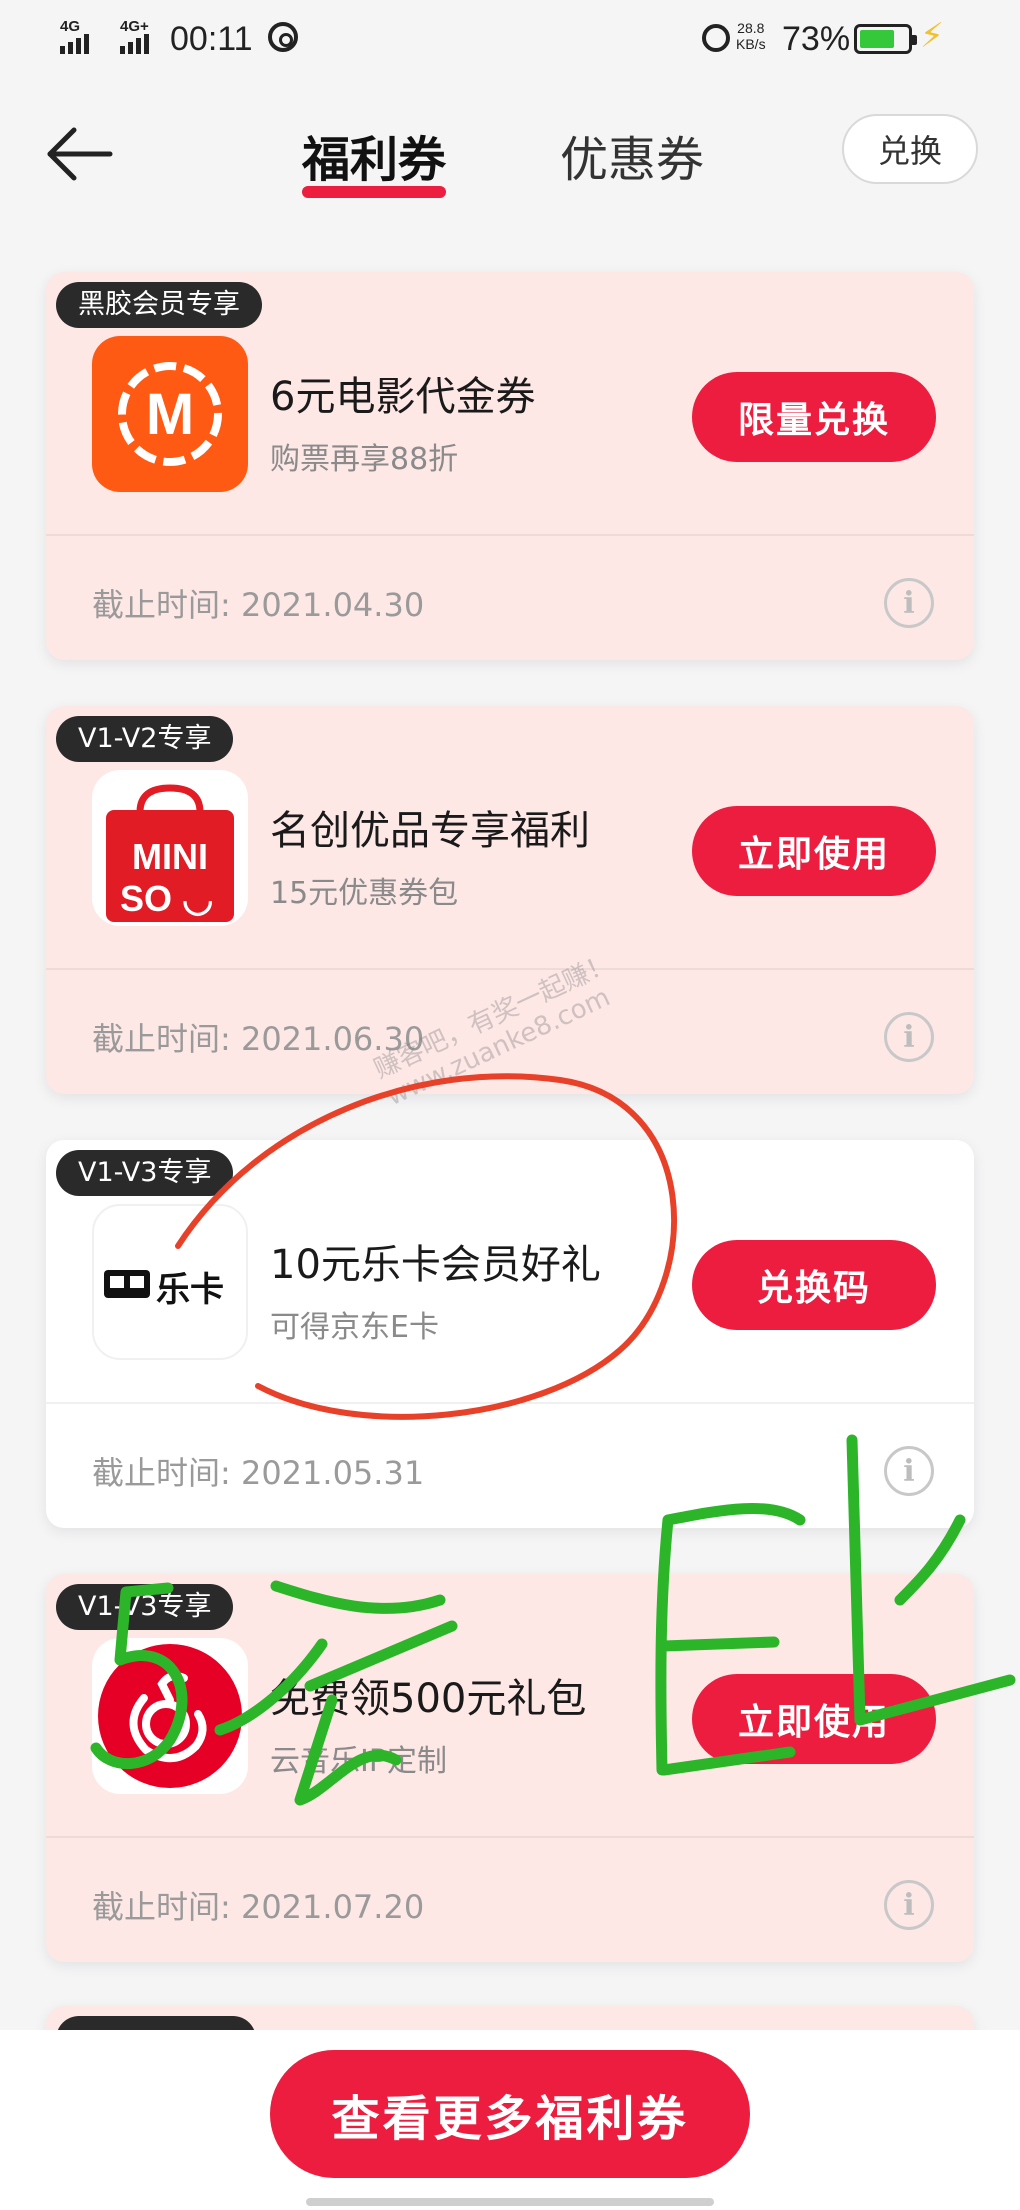 Image resolution: width=1020 pixels, height=2210 pixels. I want to click on signal-group: 4G 4G+, so click(114, 38).